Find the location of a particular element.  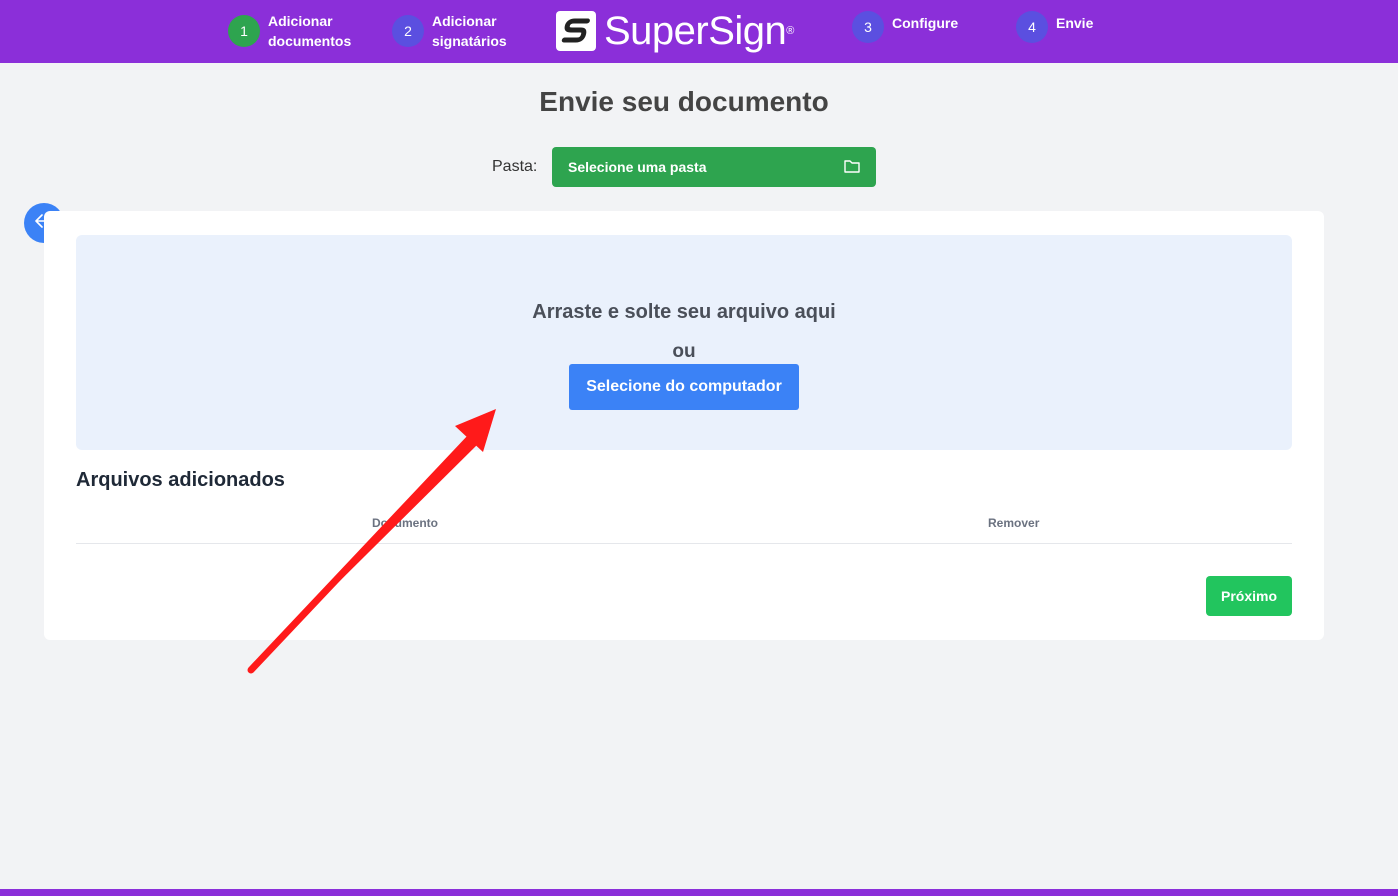

step-number-badge: 1 is located at coordinates (244, 31).